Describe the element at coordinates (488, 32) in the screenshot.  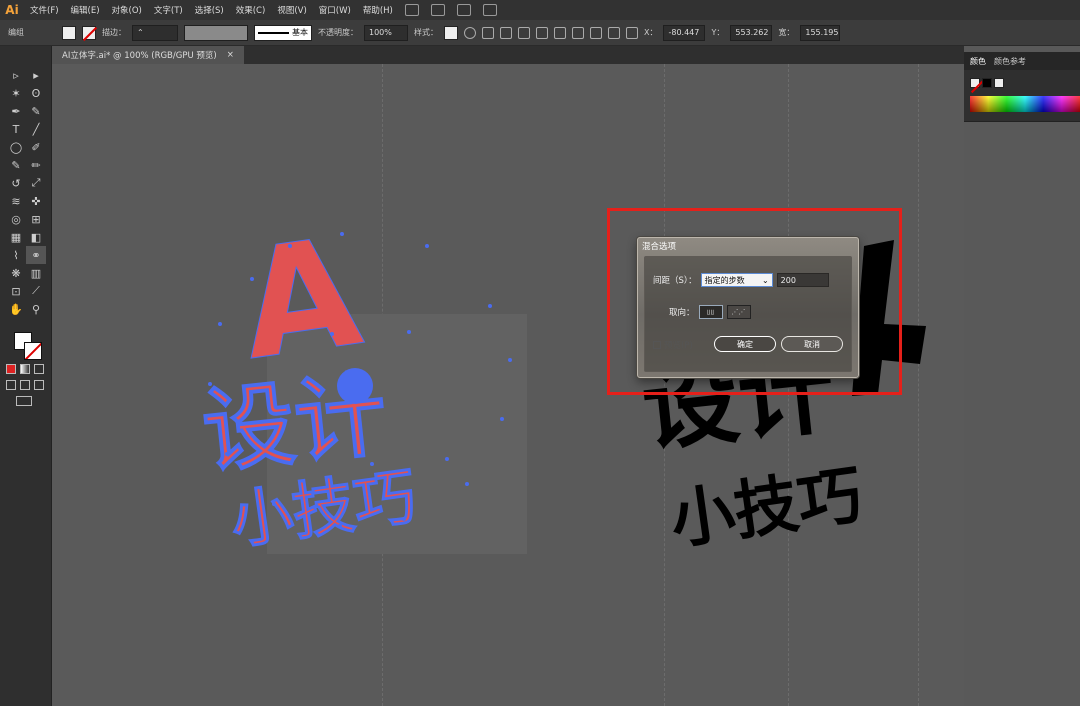
I see `align-left-icon` at that location.